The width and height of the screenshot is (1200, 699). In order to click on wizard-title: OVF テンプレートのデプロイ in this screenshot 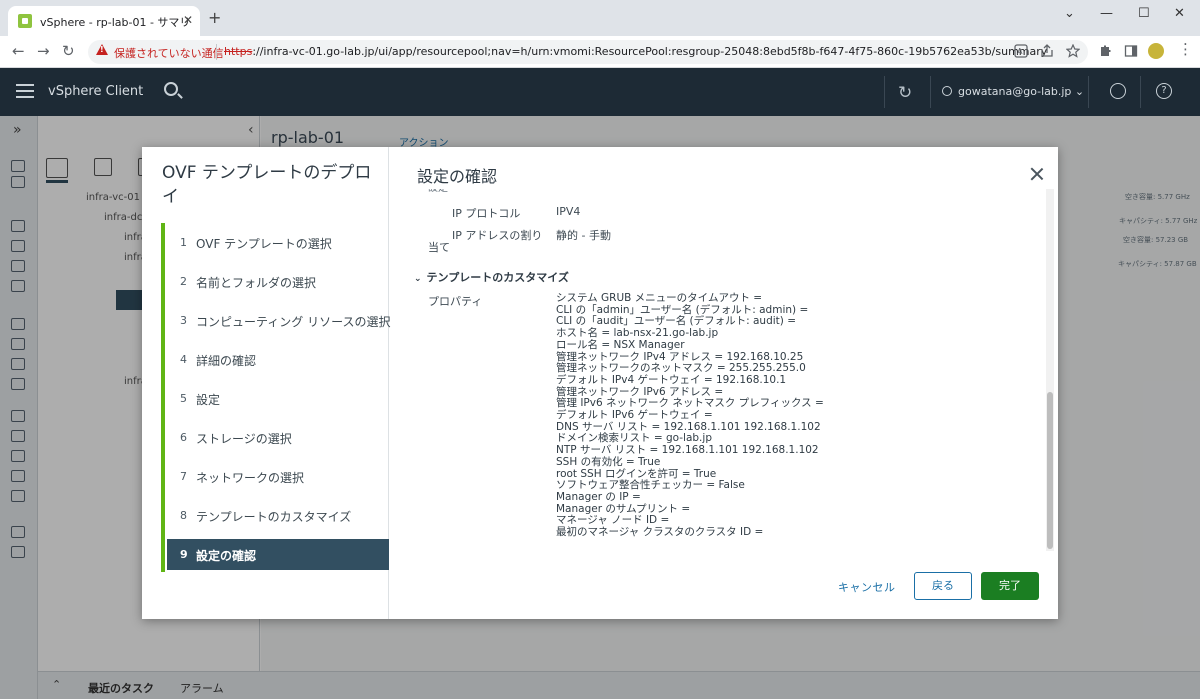, I will do `click(267, 185)`.